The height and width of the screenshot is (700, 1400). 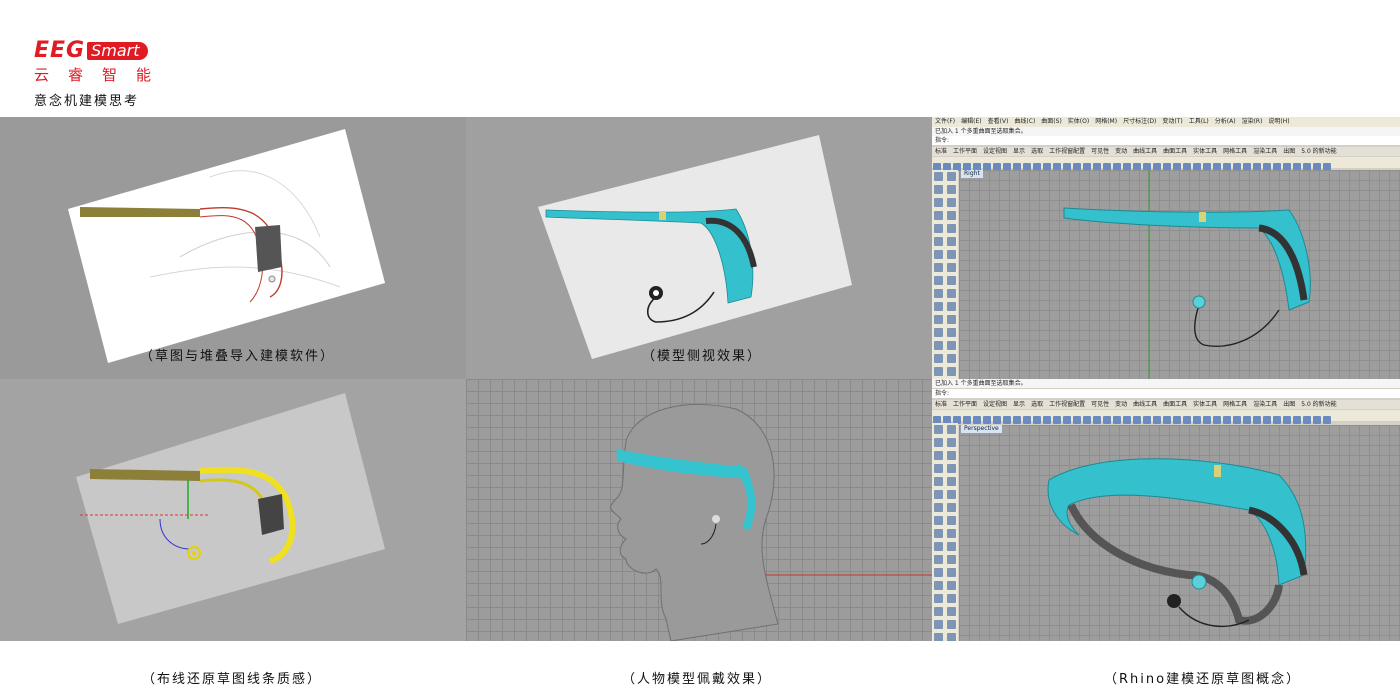 I want to click on menu-item: 编辑(E), so click(x=971, y=121).